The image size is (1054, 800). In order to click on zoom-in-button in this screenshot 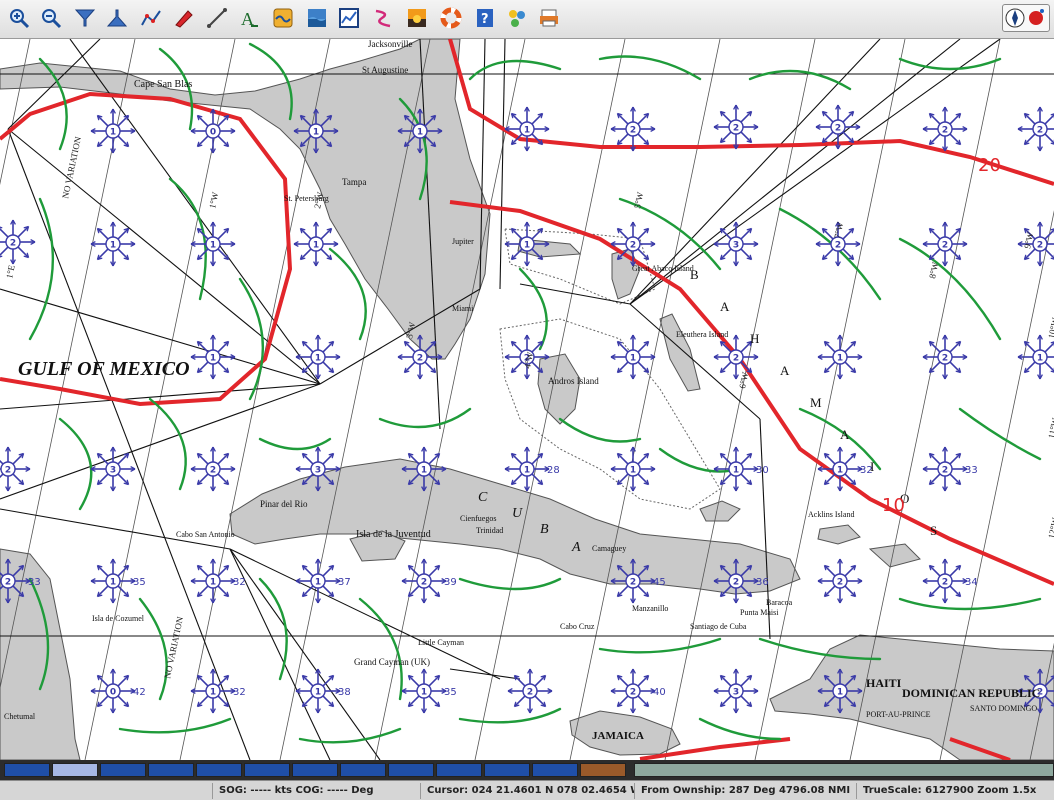, I will do `click(19, 18)`.